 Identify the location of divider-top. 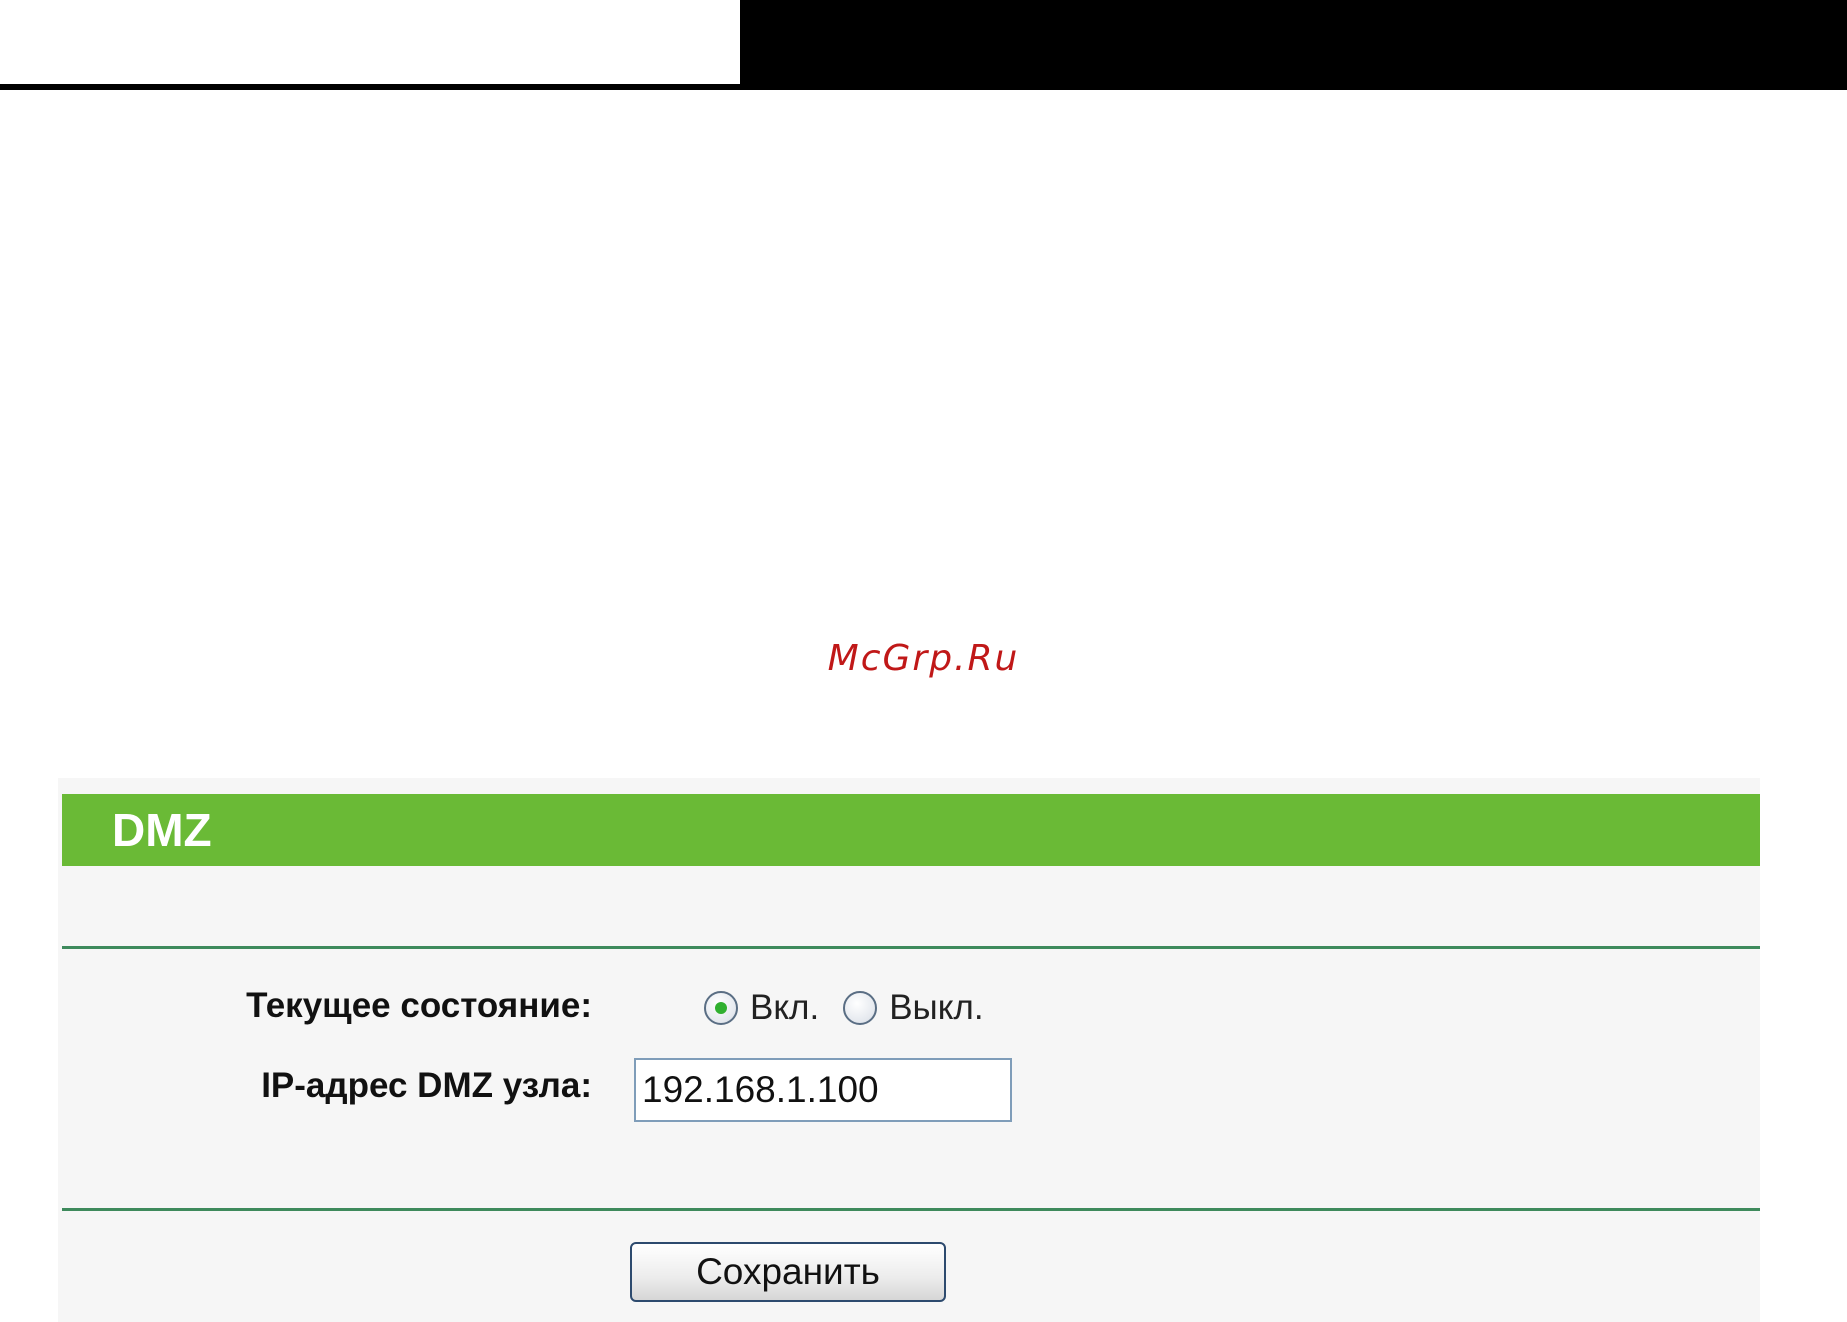
(911, 947).